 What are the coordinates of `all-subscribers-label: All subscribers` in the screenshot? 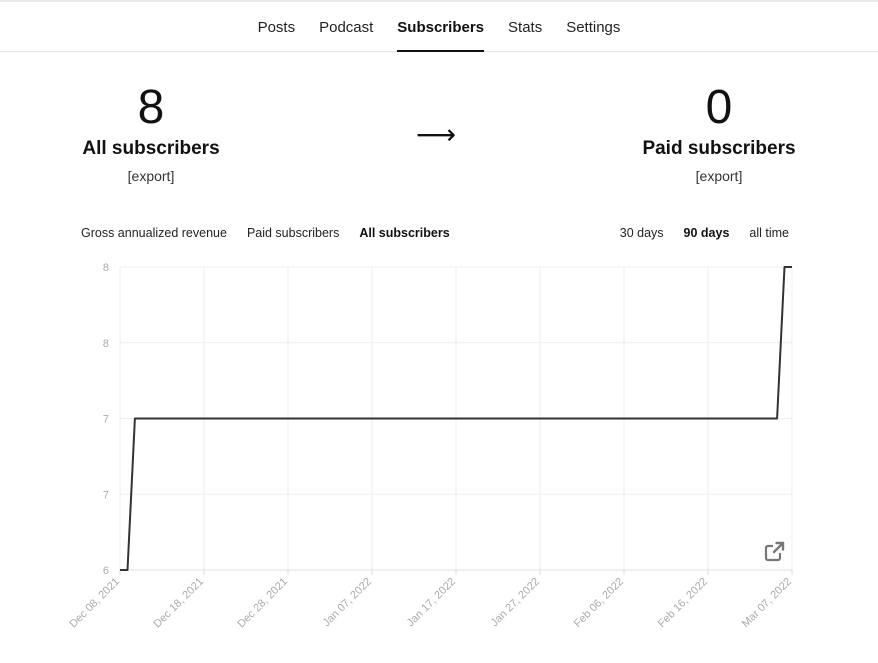 It's located at (151, 148).